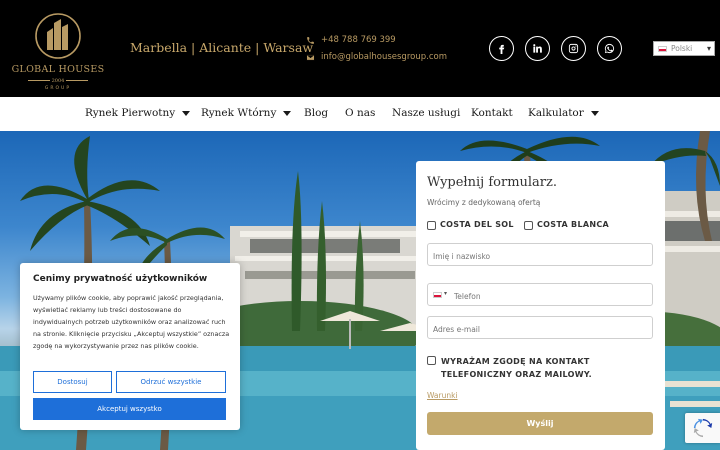 This screenshot has height=450, width=720. Describe the element at coordinates (477, 224) in the screenshot. I see `costa-del-sol-label: COSTA DEL SOL` at that location.